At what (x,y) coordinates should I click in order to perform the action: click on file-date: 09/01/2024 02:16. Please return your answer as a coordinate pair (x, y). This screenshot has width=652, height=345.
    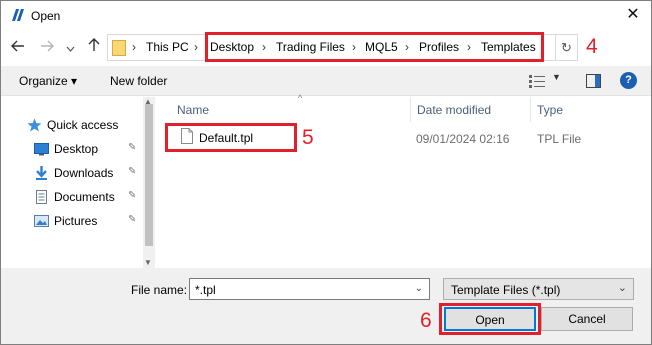
    Looking at the image, I should click on (463, 139).